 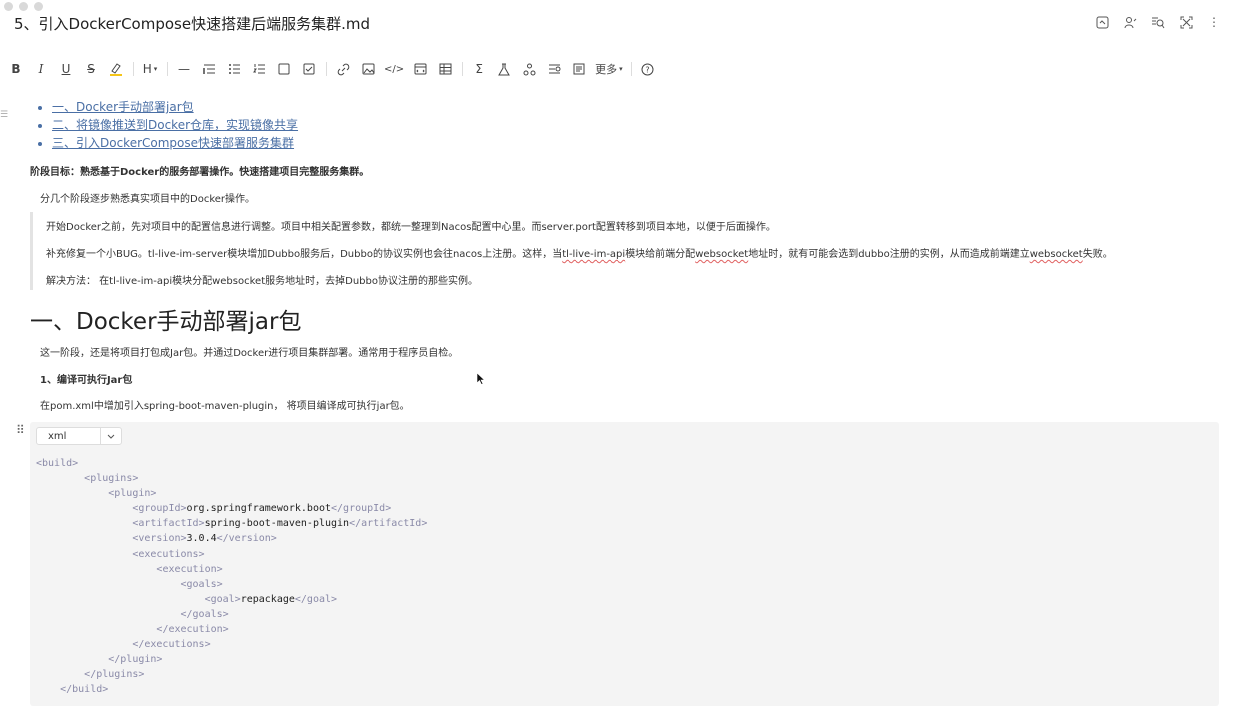 What do you see at coordinates (1186, 22) in the screenshot?
I see `fullscreen-icon` at bounding box center [1186, 22].